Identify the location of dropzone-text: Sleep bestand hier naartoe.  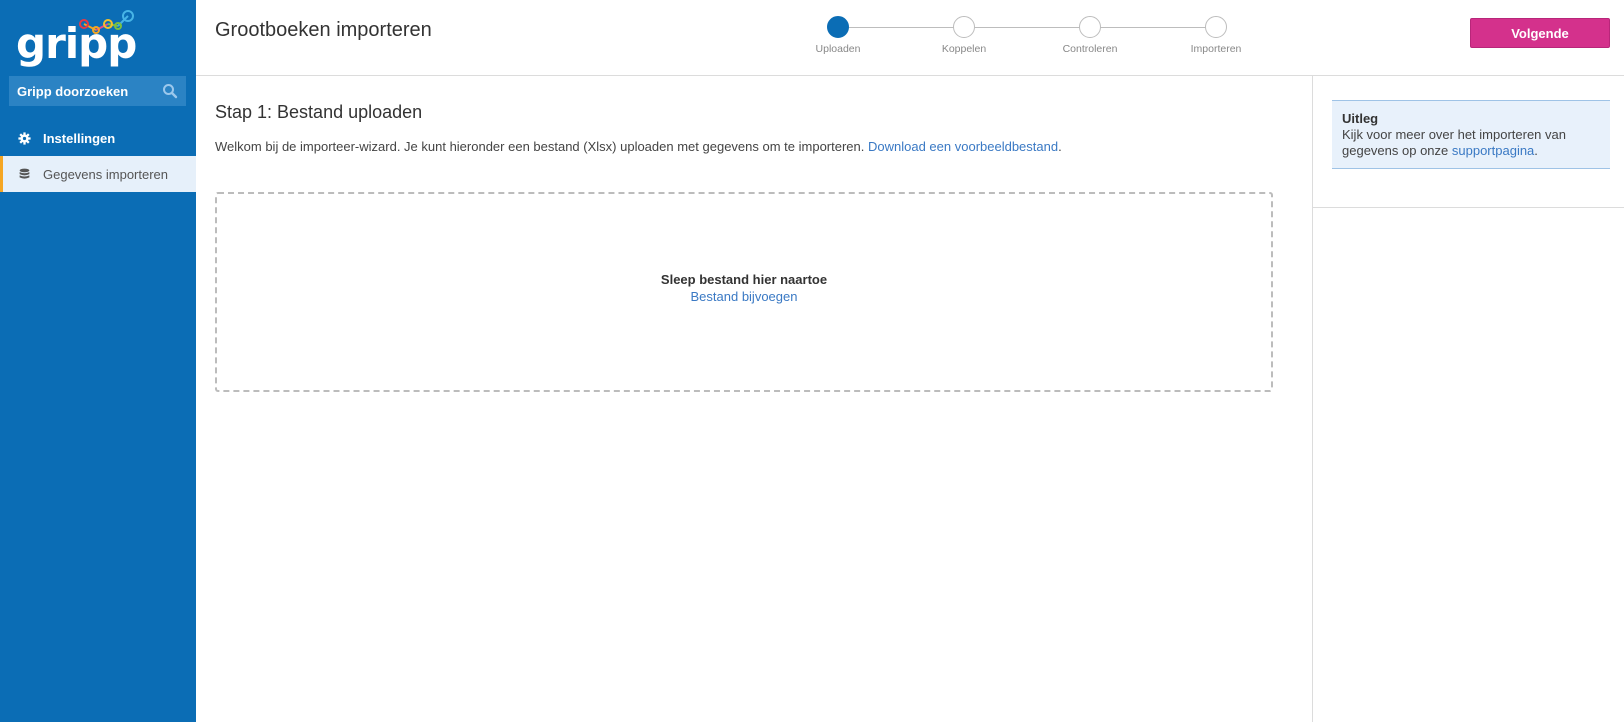
(744, 279).